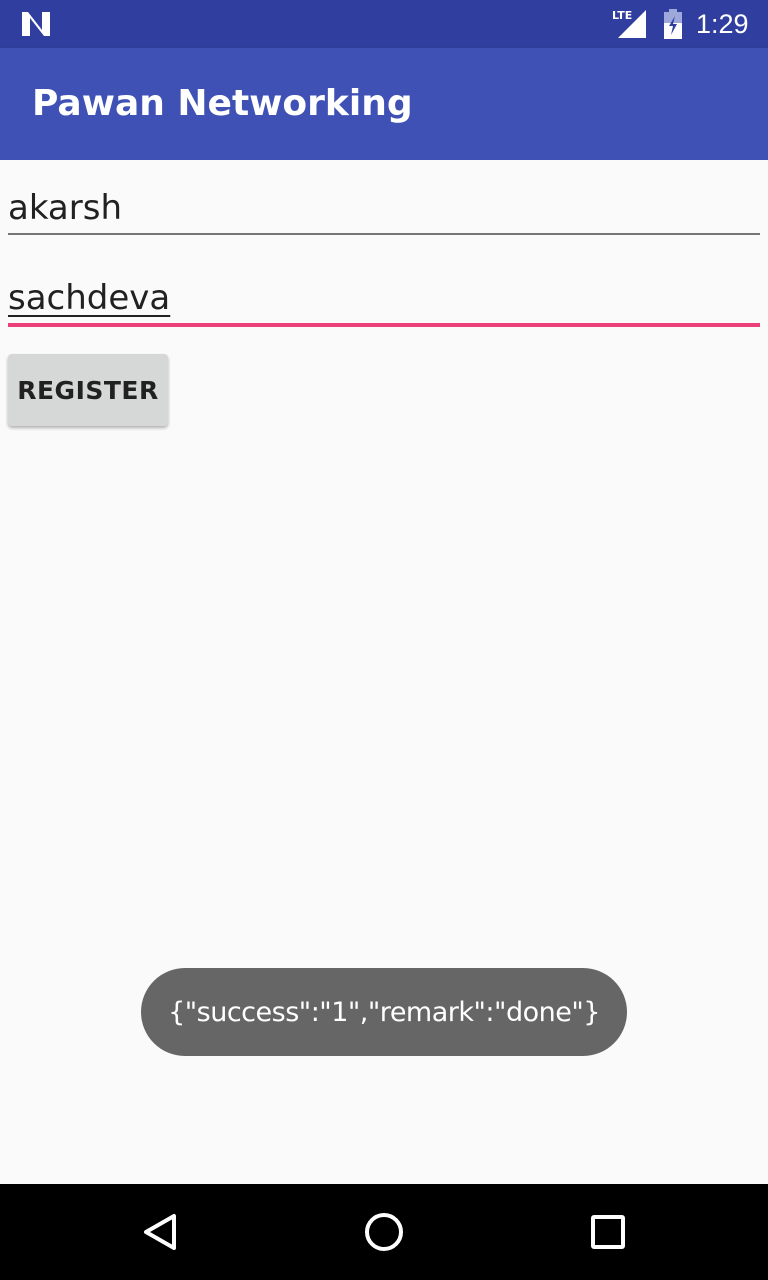 This screenshot has height=1280, width=768. I want to click on back-icon, so click(160, 1232).